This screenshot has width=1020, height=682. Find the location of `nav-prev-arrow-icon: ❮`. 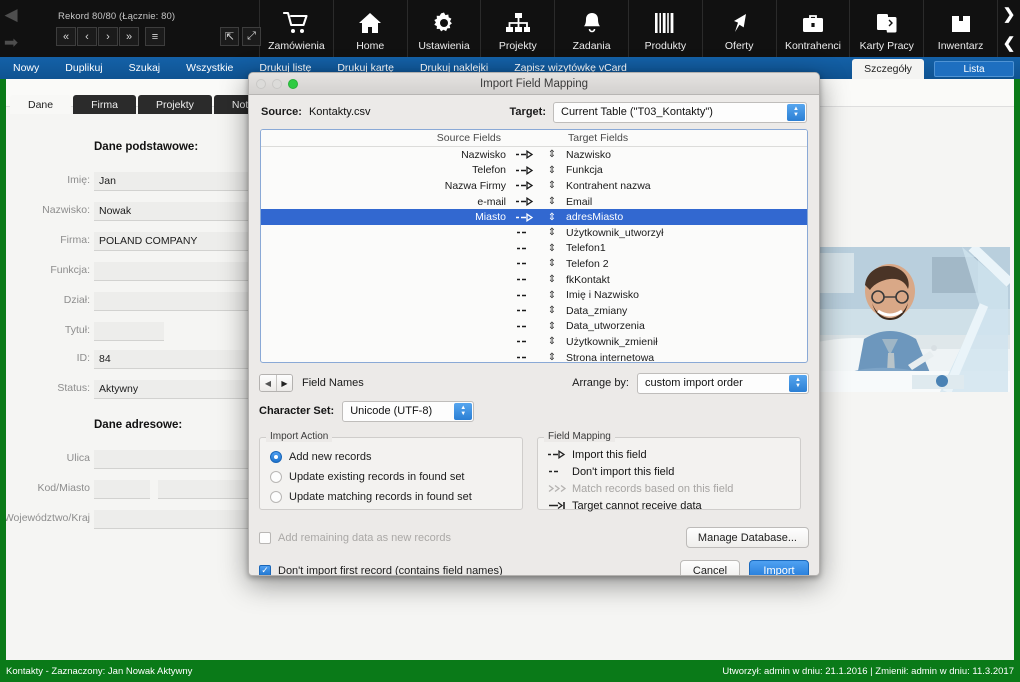

nav-prev-arrow-icon: ❮ is located at coordinates (1009, 43).